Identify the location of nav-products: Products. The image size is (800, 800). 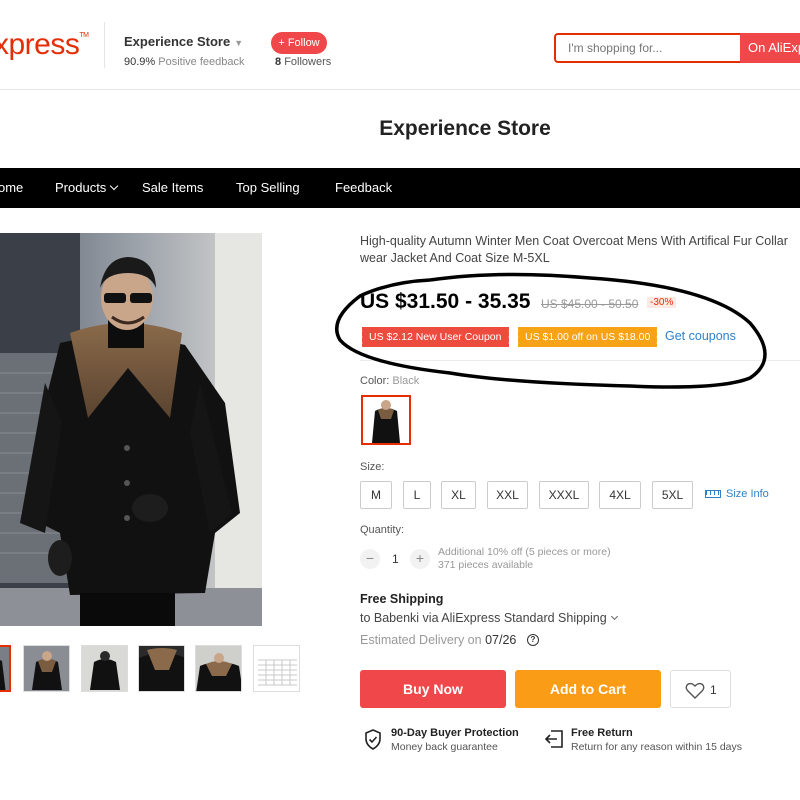
(87, 187).